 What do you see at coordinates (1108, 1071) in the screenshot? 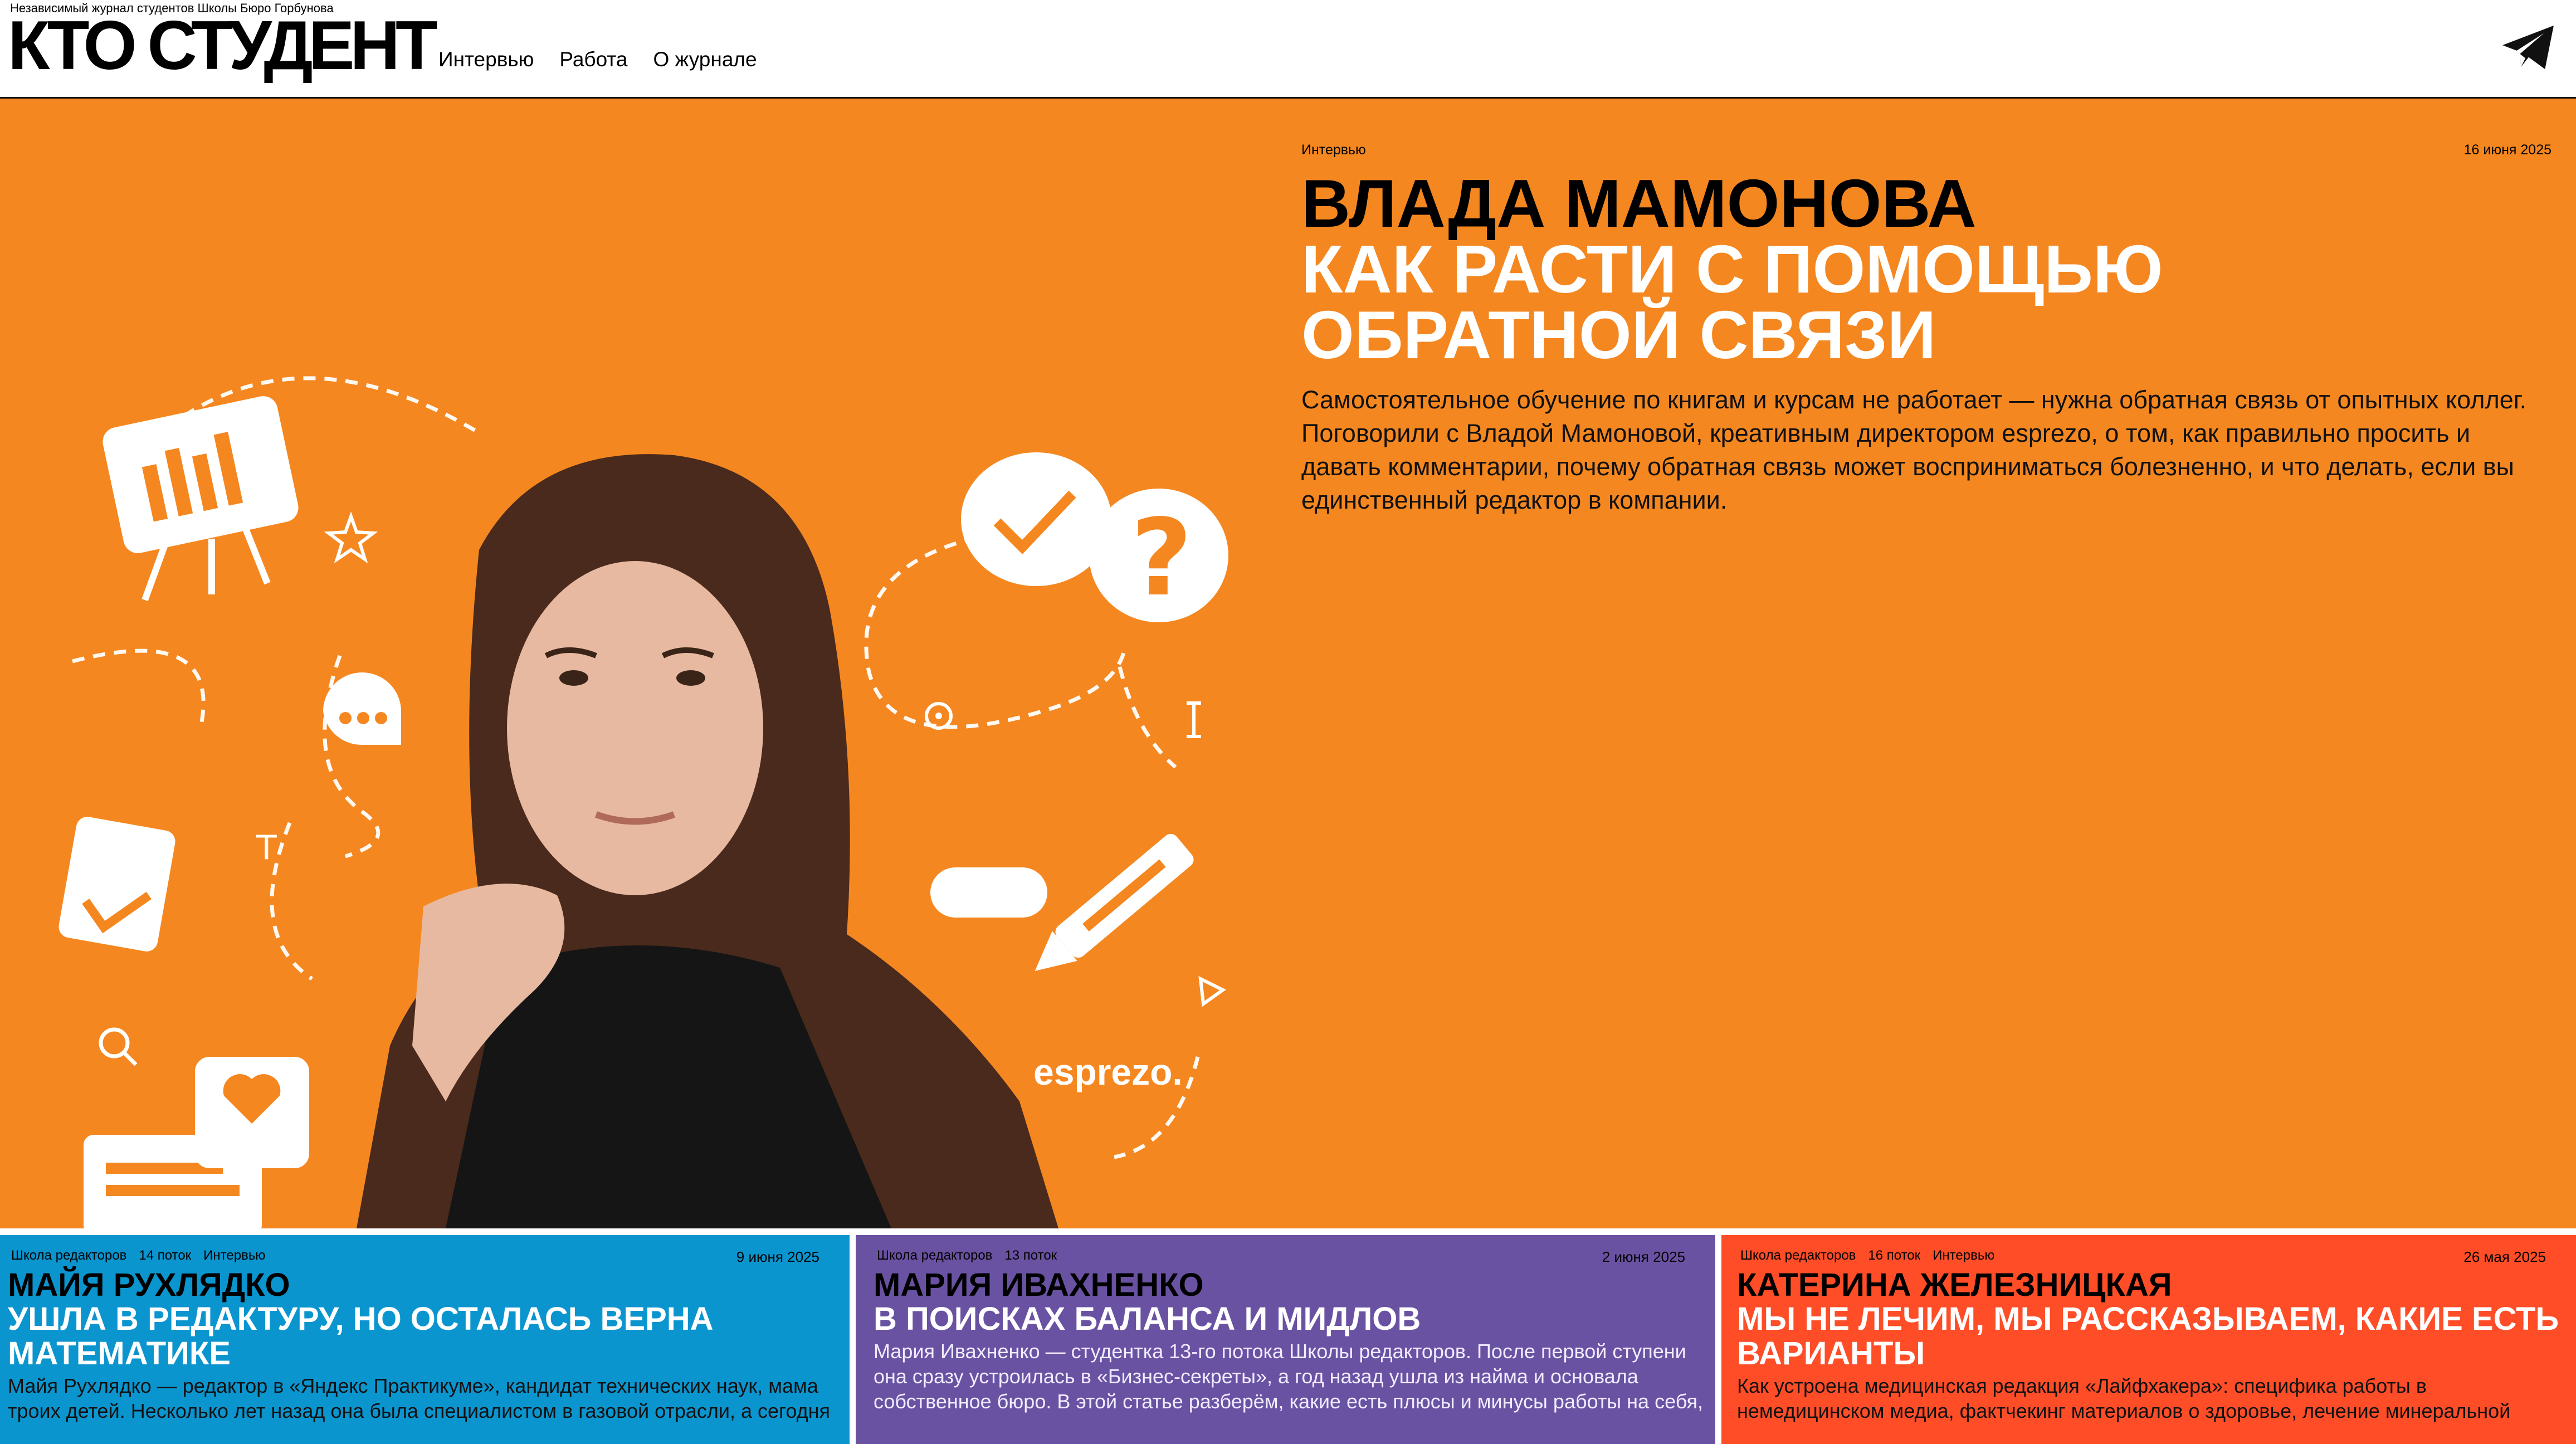
I see `hero-image-brand: esprezo.` at bounding box center [1108, 1071].